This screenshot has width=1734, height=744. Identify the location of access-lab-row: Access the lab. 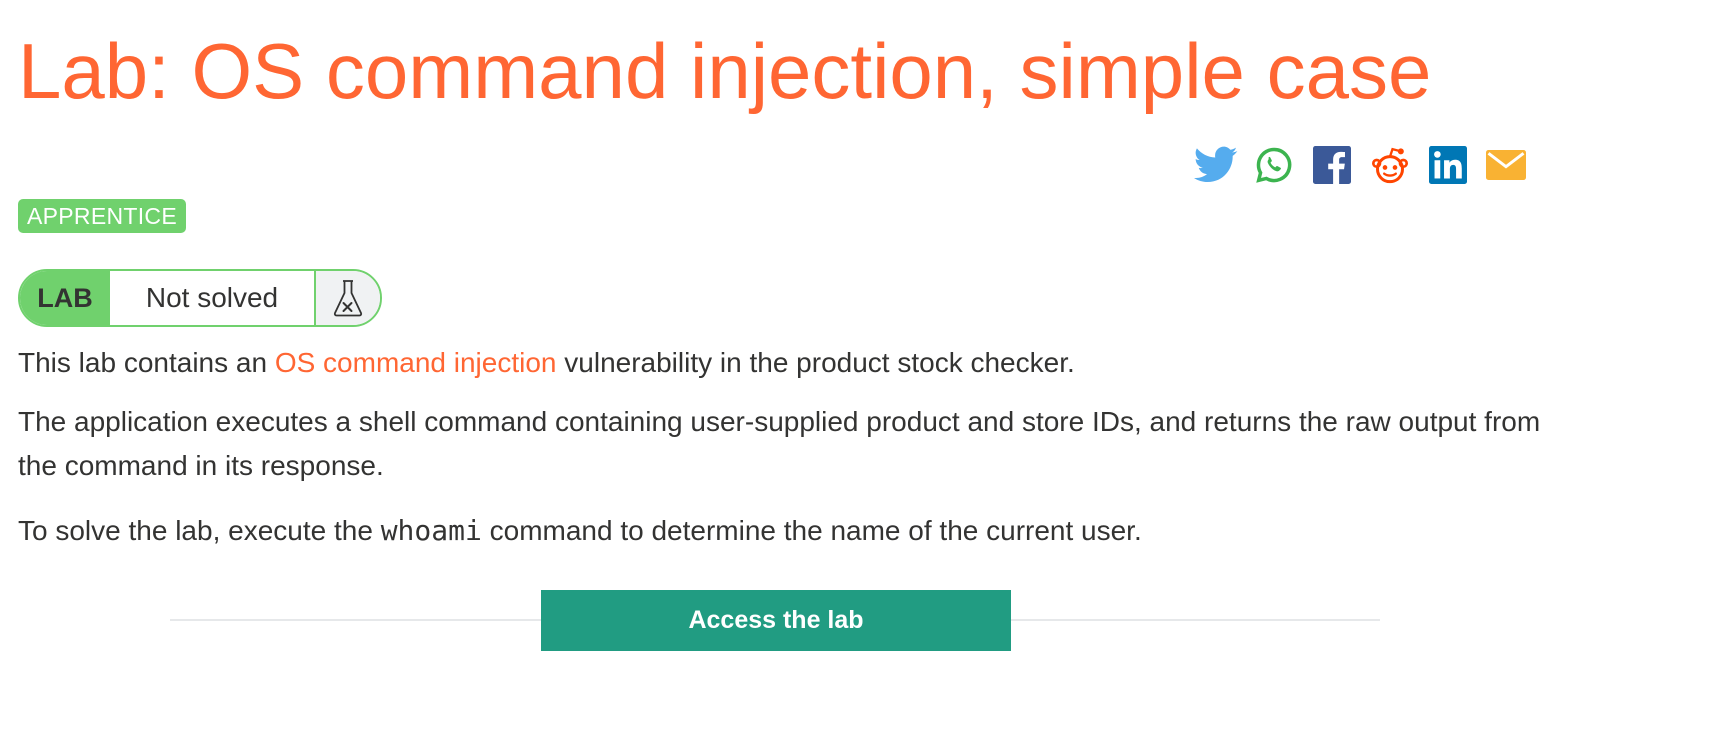
(775, 621).